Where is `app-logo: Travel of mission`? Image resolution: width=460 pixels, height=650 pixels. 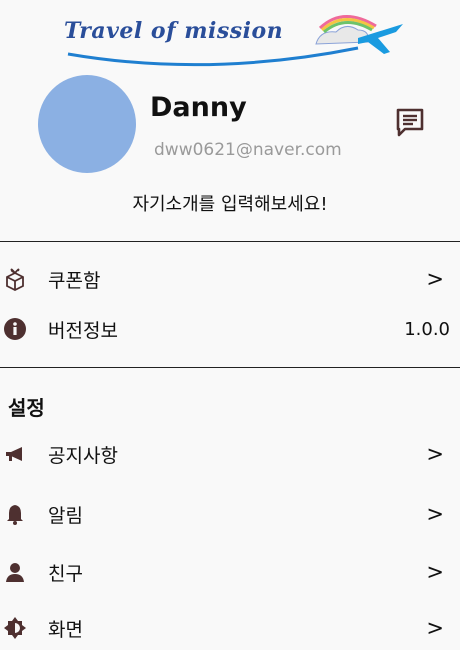 app-logo: Travel of mission is located at coordinates (233, 41).